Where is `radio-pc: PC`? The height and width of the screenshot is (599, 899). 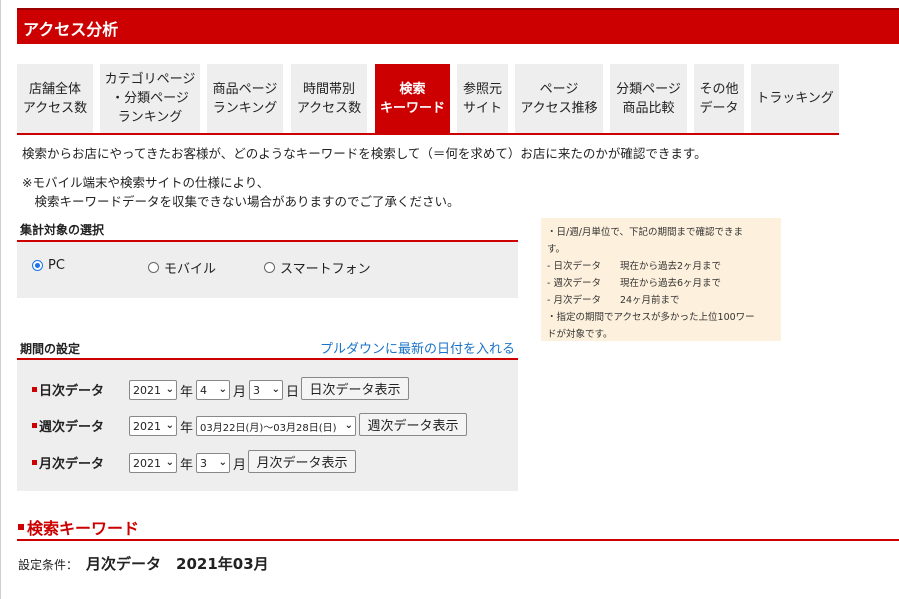
radio-pc: PC is located at coordinates (48, 265).